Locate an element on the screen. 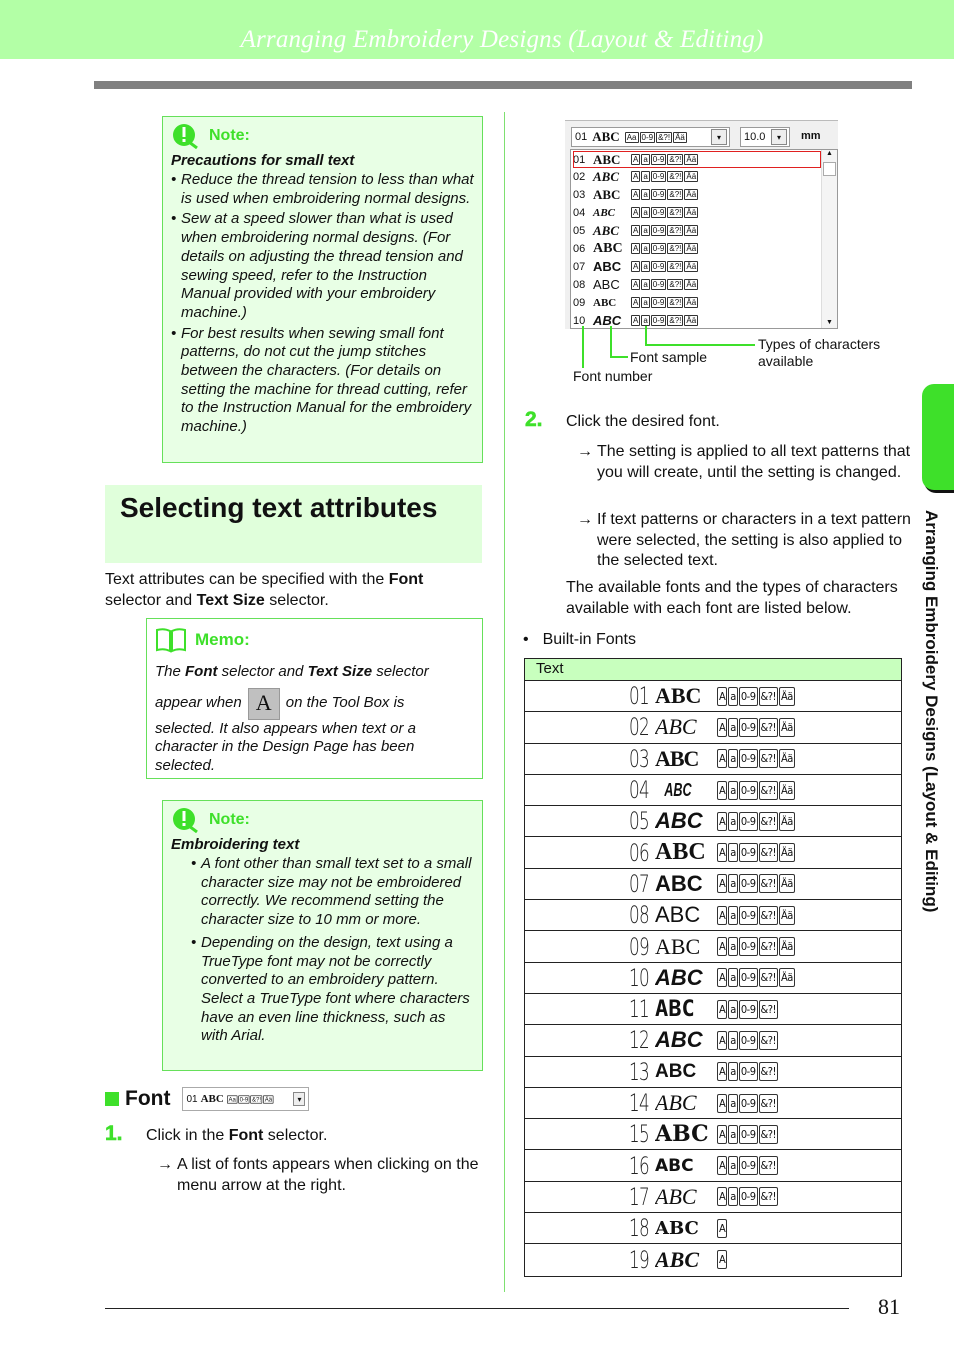 The width and height of the screenshot is (954, 1348). font-number: 16 is located at coordinates (639, 1165).